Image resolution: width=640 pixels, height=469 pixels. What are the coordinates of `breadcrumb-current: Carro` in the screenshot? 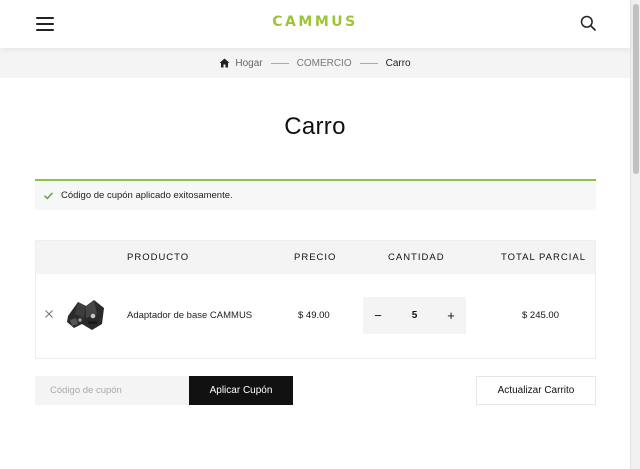 It's located at (398, 63).